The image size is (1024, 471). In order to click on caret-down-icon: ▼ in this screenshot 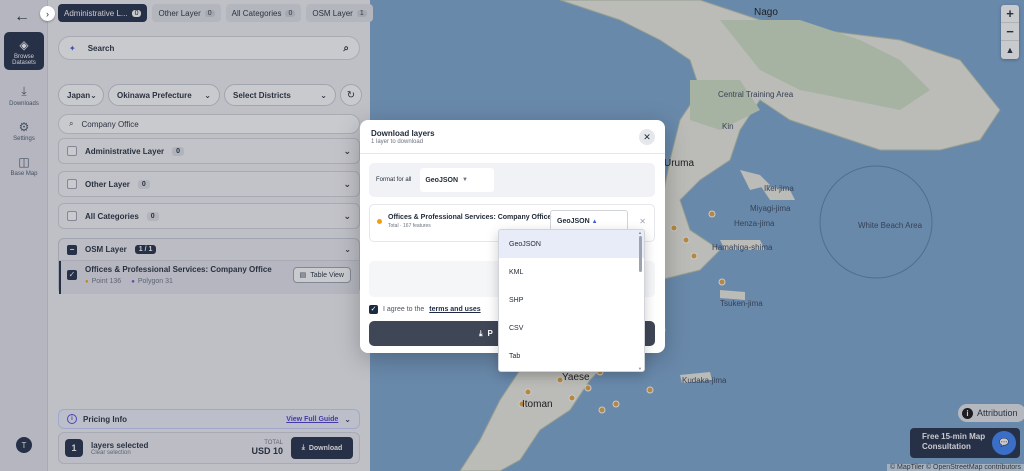, I will do `click(465, 180)`.